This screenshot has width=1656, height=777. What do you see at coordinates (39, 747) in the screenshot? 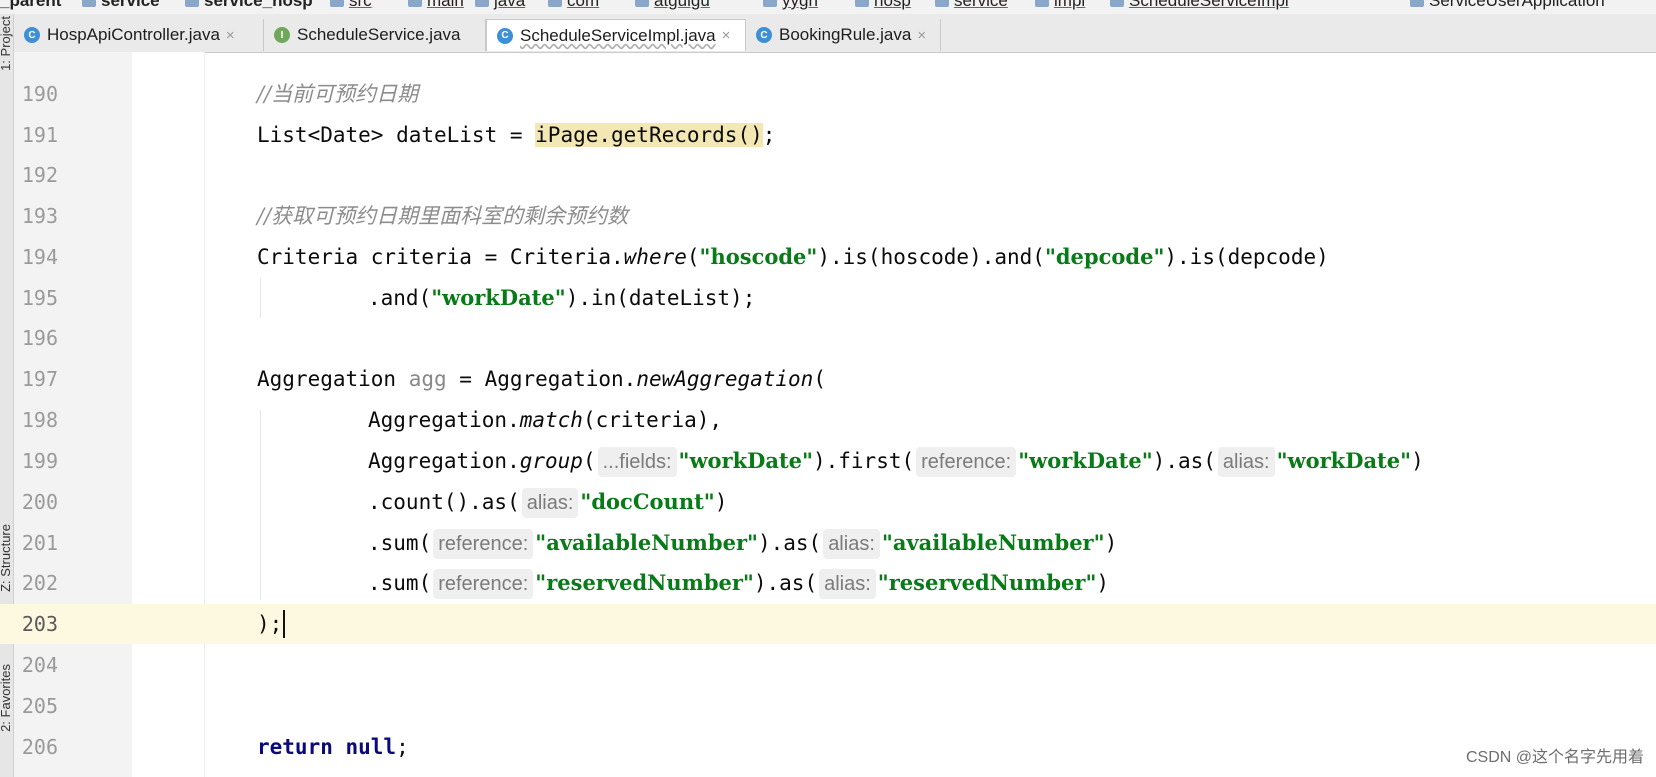
I see `line-number: 206` at bounding box center [39, 747].